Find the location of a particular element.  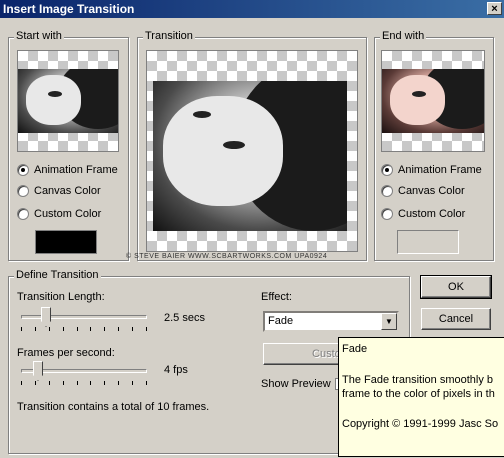

define-transition-legend: Define Transition is located at coordinates (57, 275).